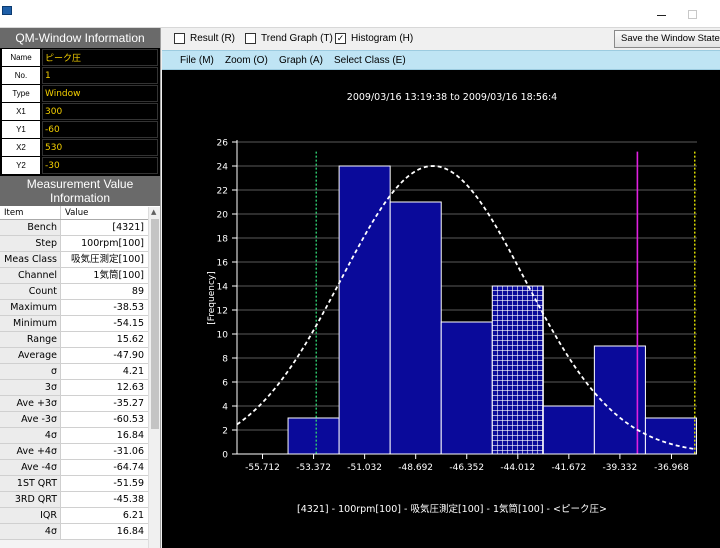 Image resolution: width=720 pixels, height=548 pixels. Describe the element at coordinates (100, 75) in the screenshot. I see `qm-value: 1` at that location.